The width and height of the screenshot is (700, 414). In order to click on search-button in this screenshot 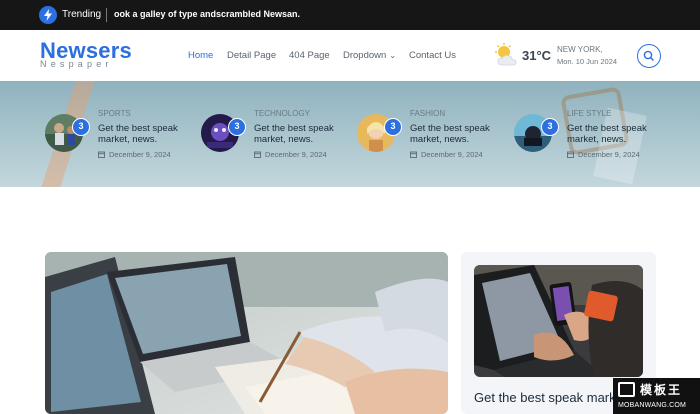, I will do `click(649, 56)`.